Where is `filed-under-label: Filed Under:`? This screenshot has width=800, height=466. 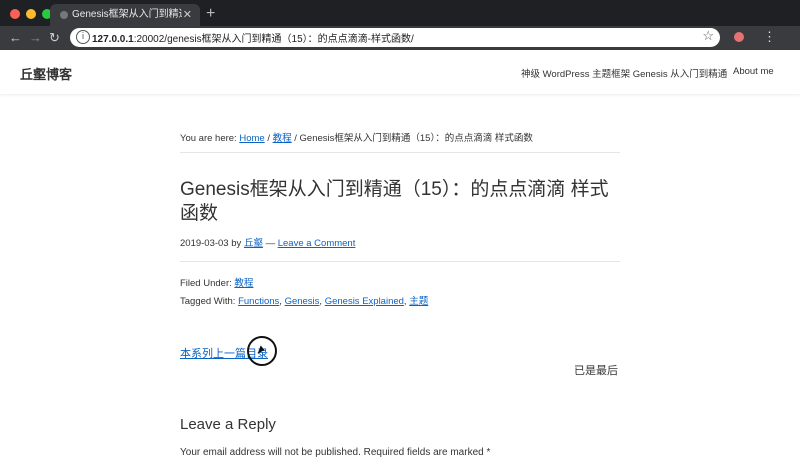
filed-under-label: Filed Under: is located at coordinates (206, 283).